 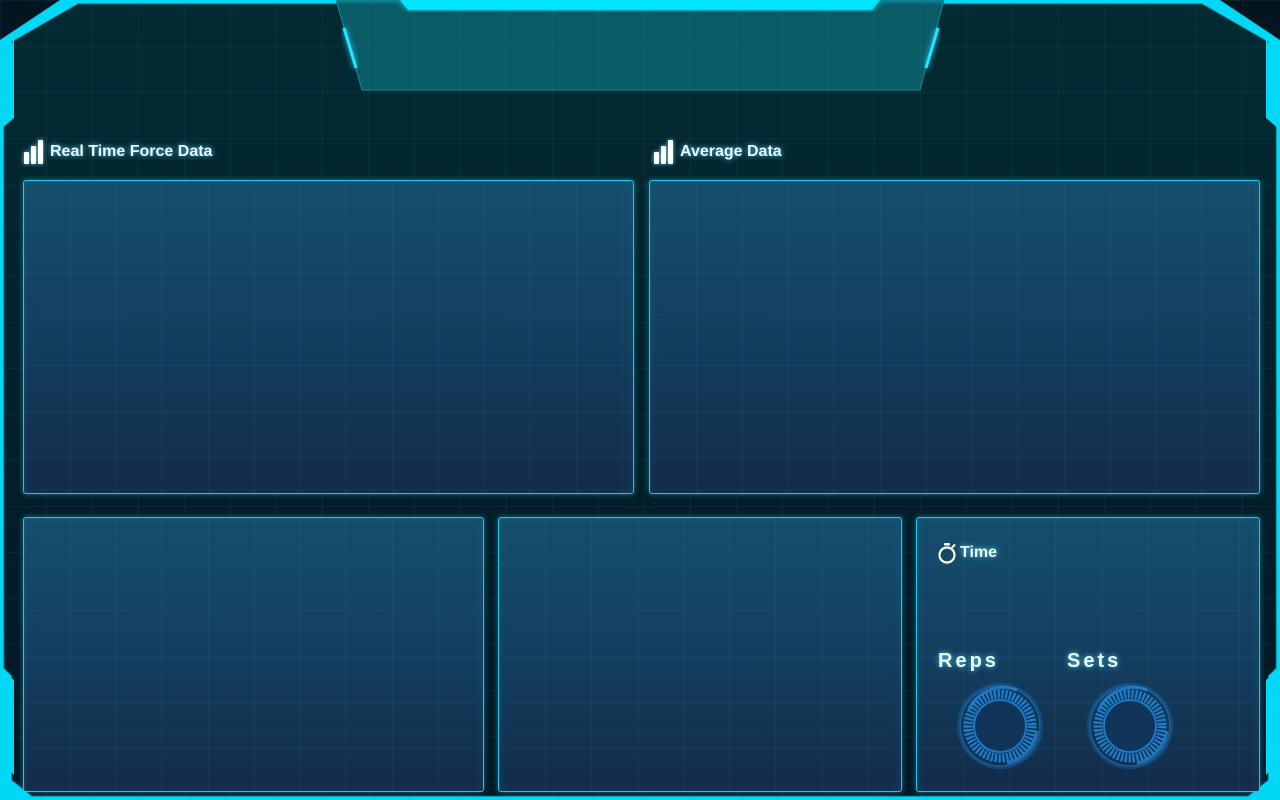 I want to click on bottom-left-panel, so click(x=253, y=654).